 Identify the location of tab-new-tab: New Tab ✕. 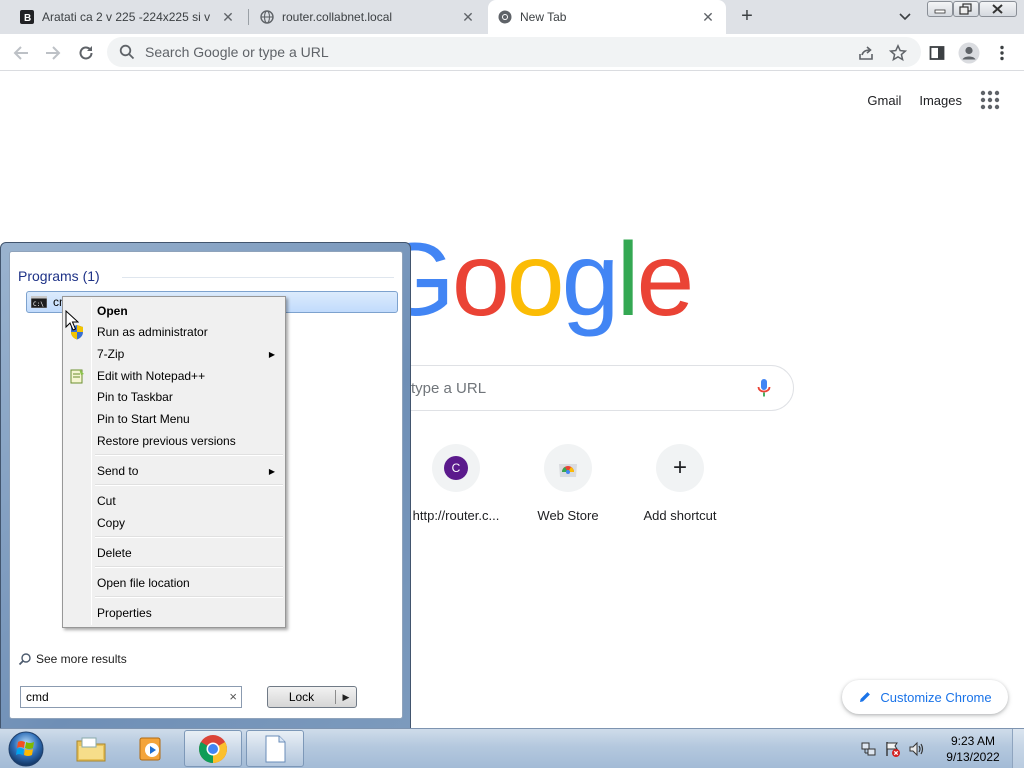
(607, 17).